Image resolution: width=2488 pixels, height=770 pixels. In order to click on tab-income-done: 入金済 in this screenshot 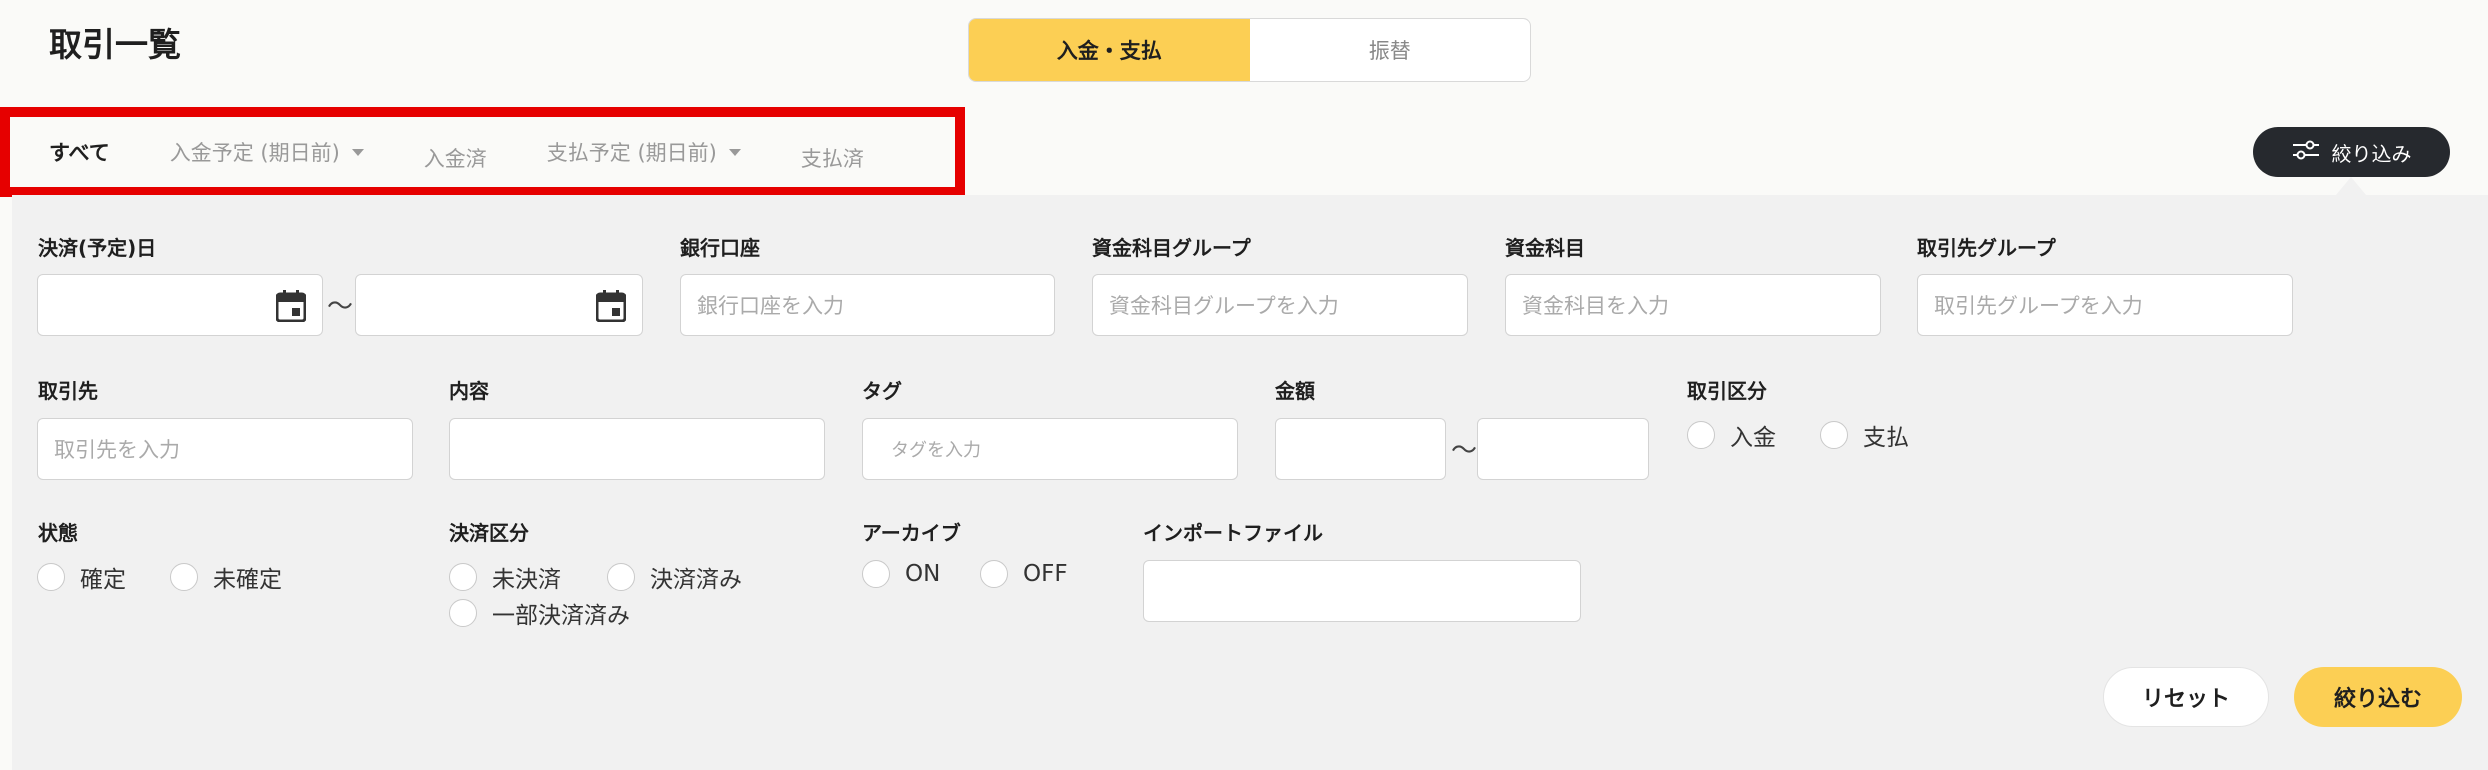, I will do `click(455, 158)`.